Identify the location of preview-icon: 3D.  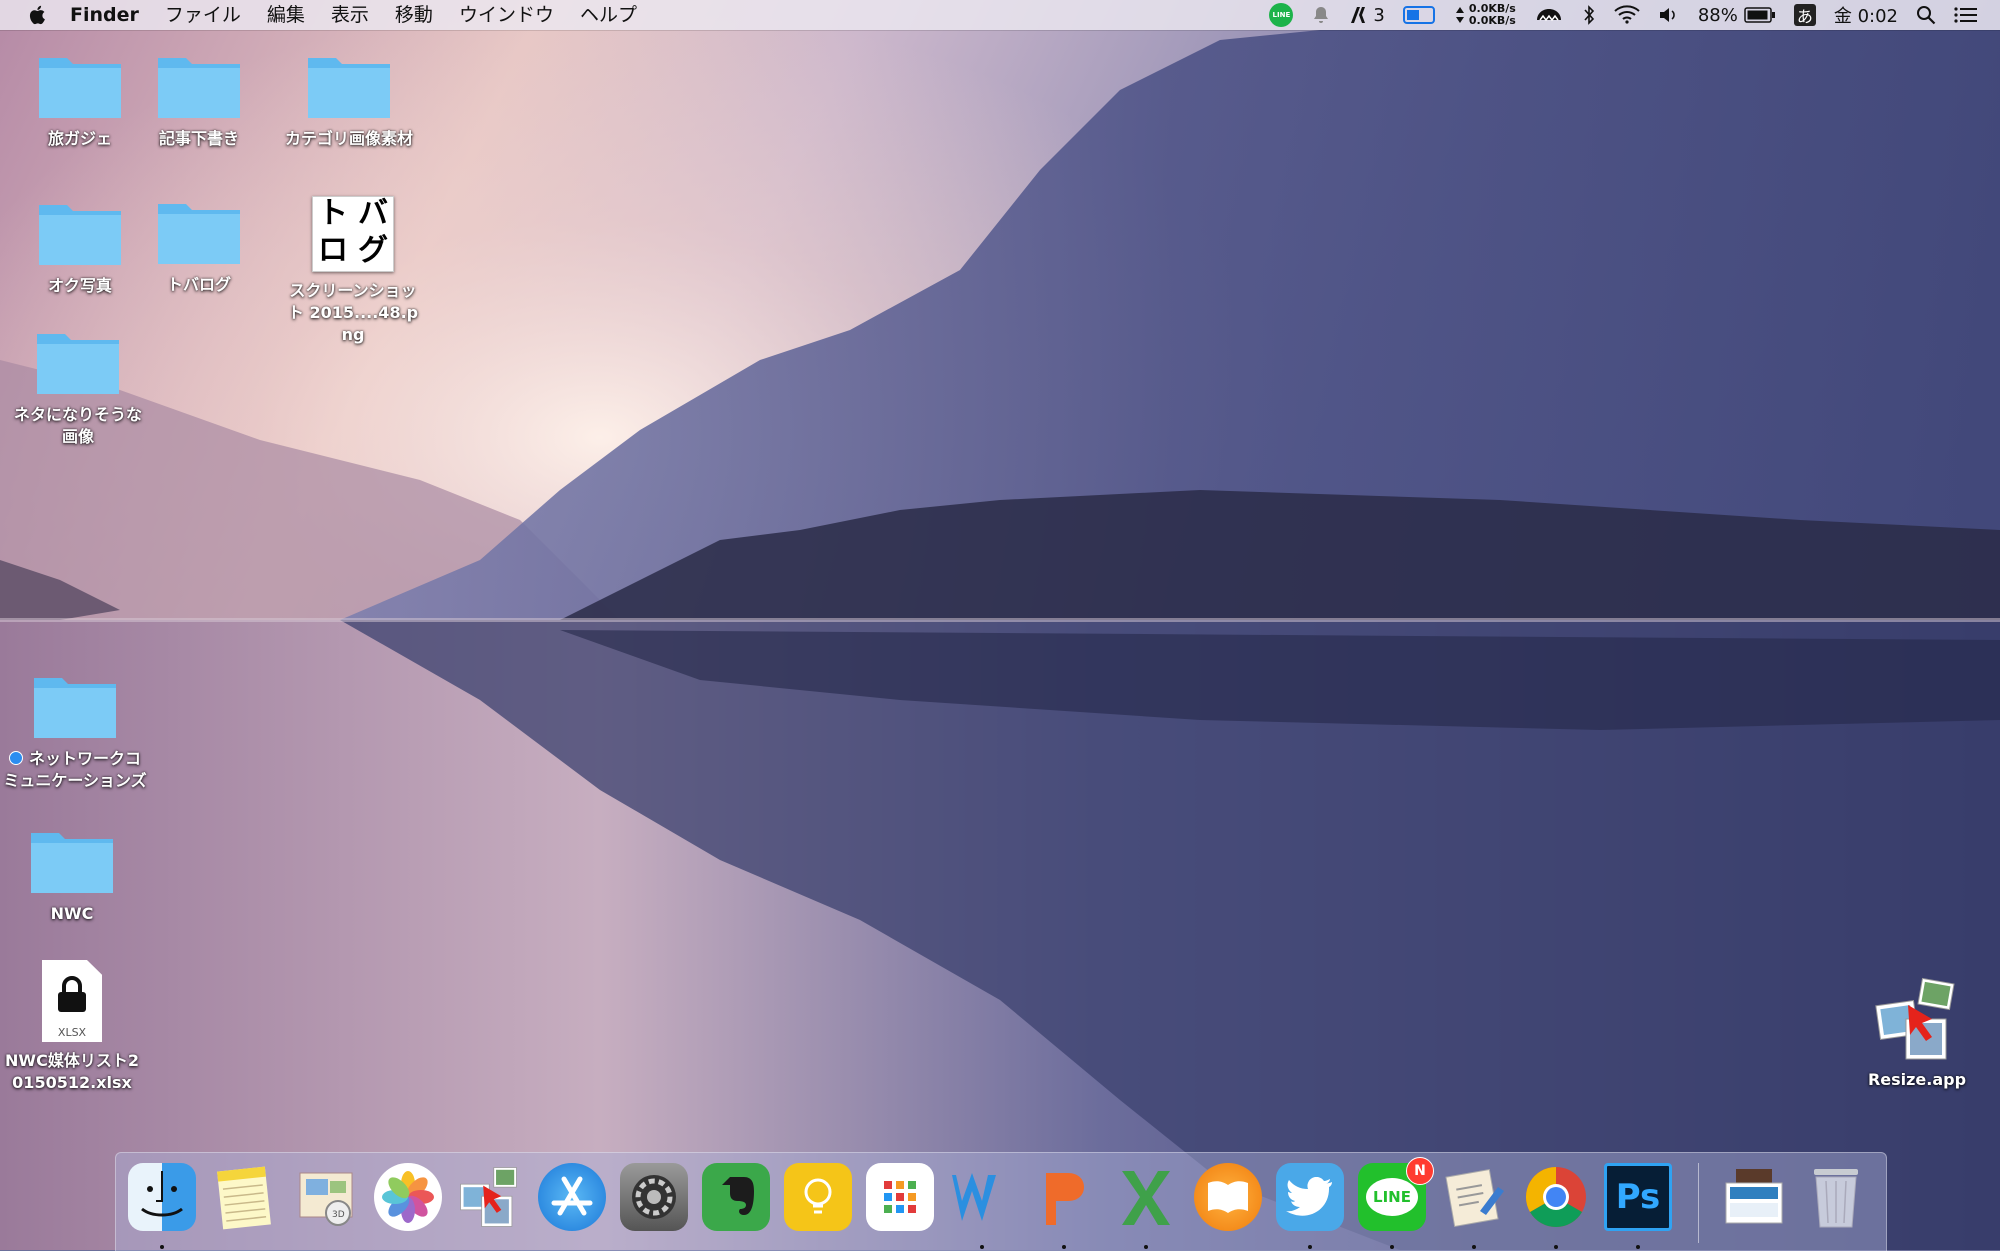
(326, 1197).